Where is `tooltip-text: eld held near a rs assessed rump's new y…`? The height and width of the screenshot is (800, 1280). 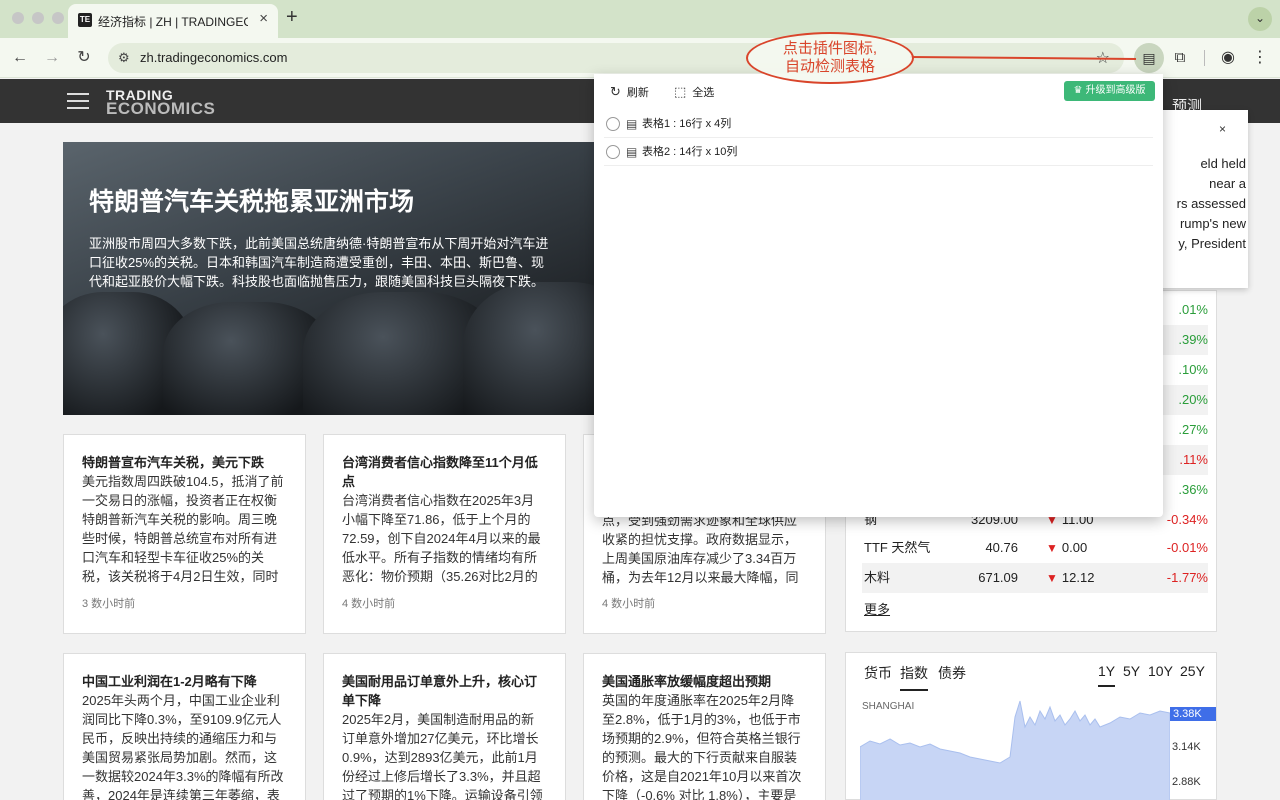 tooltip-text: eld held near a rs assessed rump's new y… is located at coordinates (1201, 204).